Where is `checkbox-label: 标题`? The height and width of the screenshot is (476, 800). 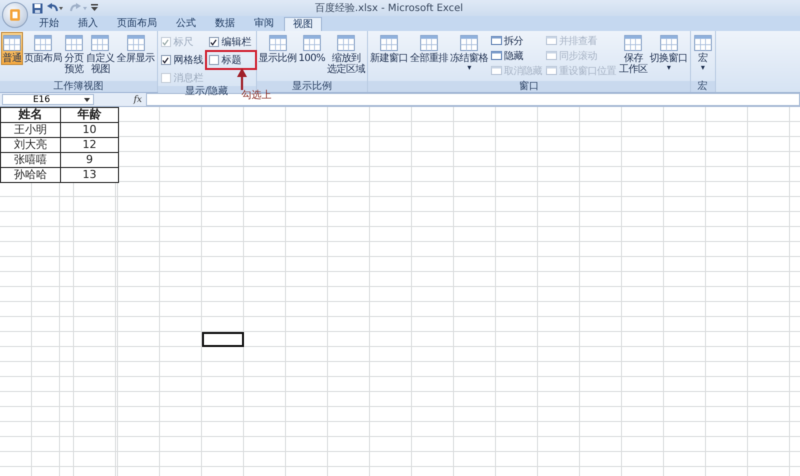 checkbox-label: 标题 is located at coordinates (232, 60).